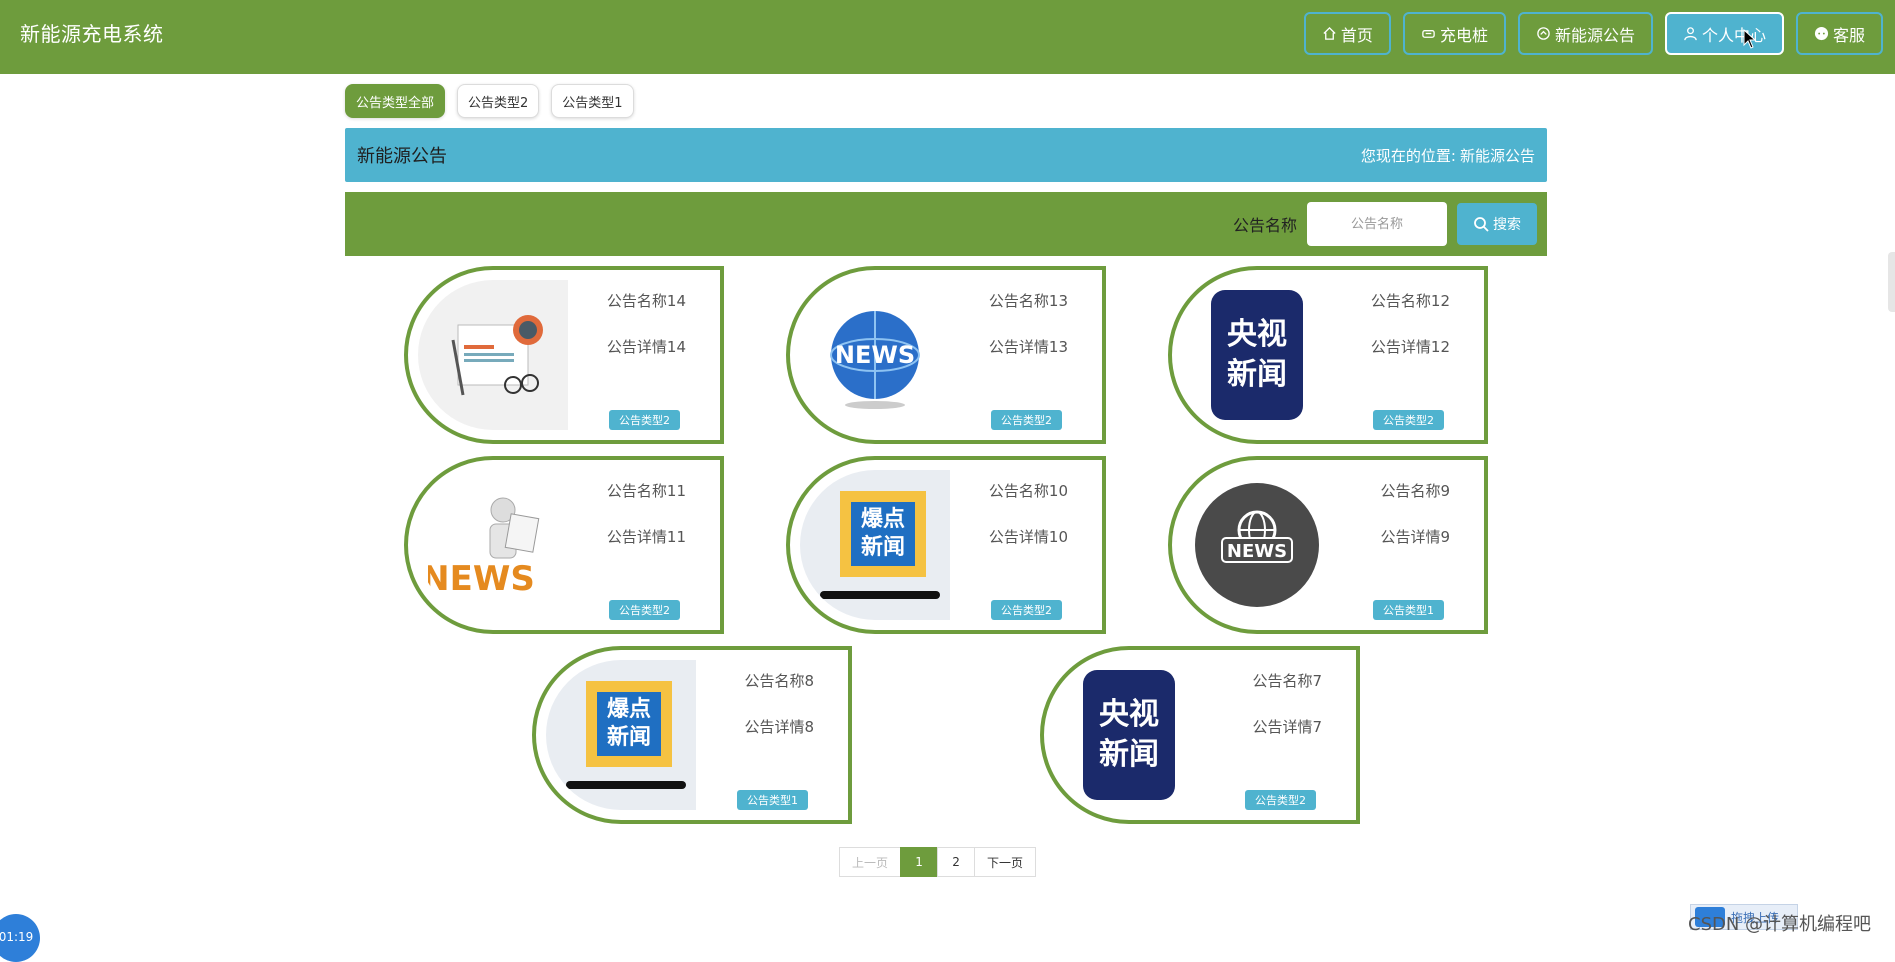 The image size is (1895, 962). What do you see at coordinates (1028, 537) in the screenshot?
I see `notice-detail: 公告详情10` at bounding box center [1028, 537].